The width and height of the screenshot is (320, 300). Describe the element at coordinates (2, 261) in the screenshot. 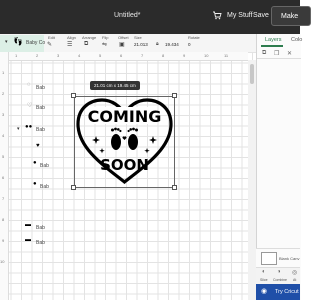

I see `ruler-left-num: 10` at that location.